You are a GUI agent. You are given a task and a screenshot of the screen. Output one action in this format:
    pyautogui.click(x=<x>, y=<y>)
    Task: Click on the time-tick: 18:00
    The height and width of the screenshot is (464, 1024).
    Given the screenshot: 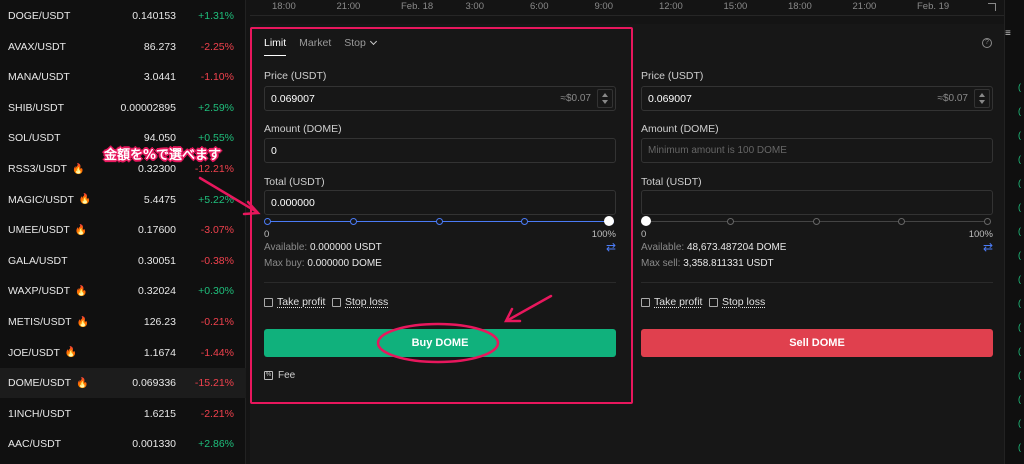 What is the action you would take?
    pyautogui.click(x=800, y=6)
    